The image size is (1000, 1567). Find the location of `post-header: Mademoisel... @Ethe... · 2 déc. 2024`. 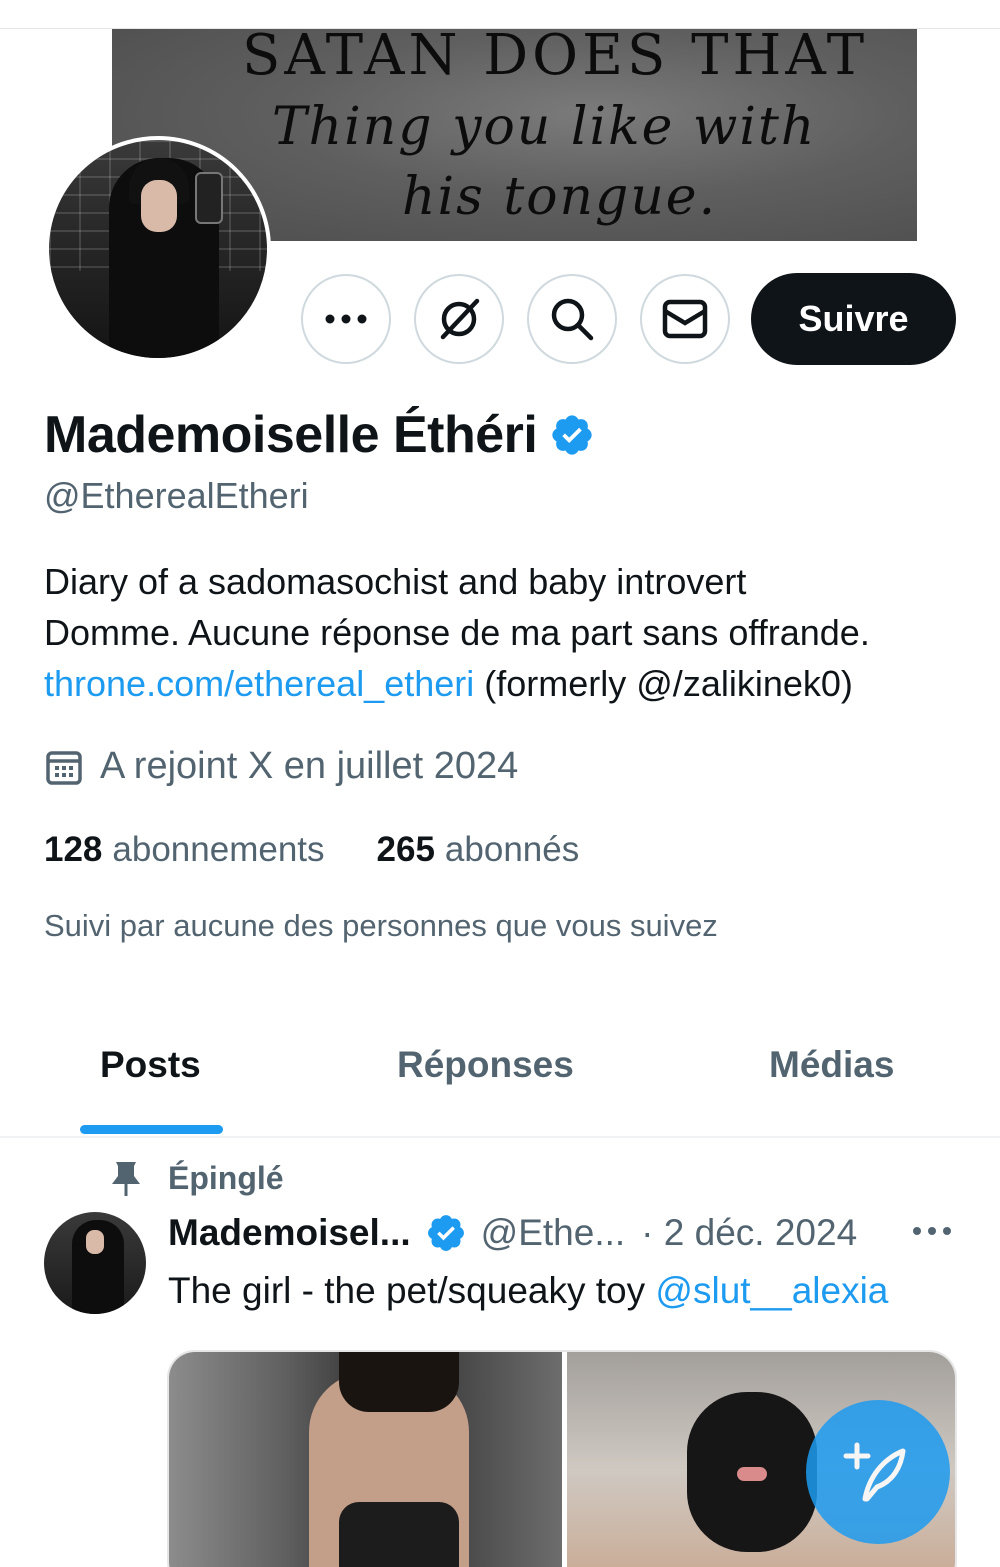

post-header: Mademoisel... @Ethe... · 2 déc. 2024 is located at coordinates (512, 1233).